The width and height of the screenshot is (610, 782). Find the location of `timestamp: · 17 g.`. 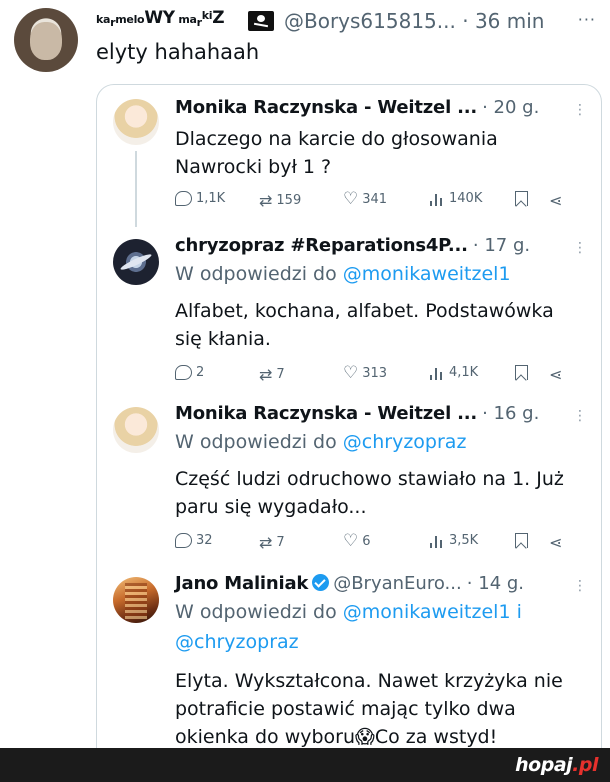

timestamp: · 17 g. is located at coordinates (501, 245).